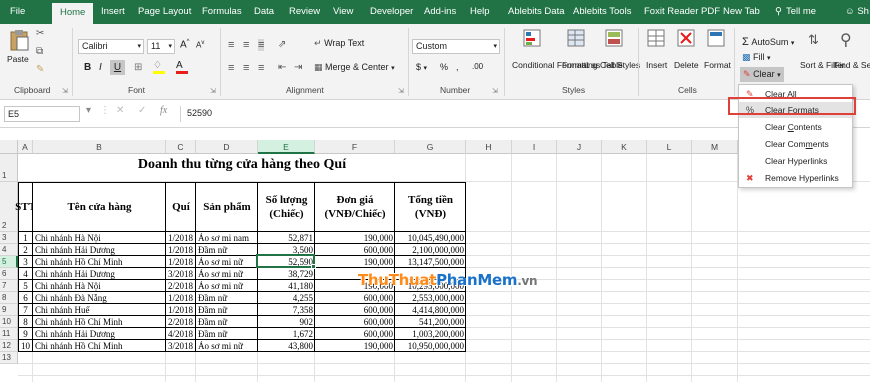  What do you see at coordinates (181, 147) in the screenshot?
I see `column-header: C` at bounding box center [181, 147].